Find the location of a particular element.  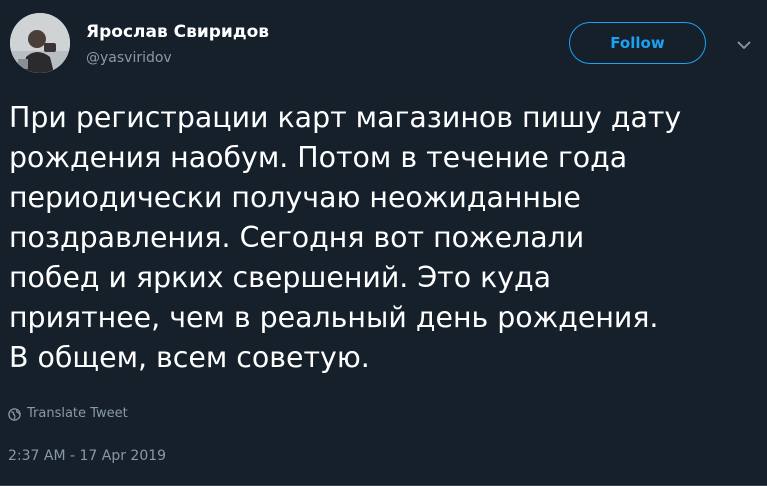

tweet-timestamp: 2:37 AM - 17 Apr 2019 is located at coordinates (87, 456).